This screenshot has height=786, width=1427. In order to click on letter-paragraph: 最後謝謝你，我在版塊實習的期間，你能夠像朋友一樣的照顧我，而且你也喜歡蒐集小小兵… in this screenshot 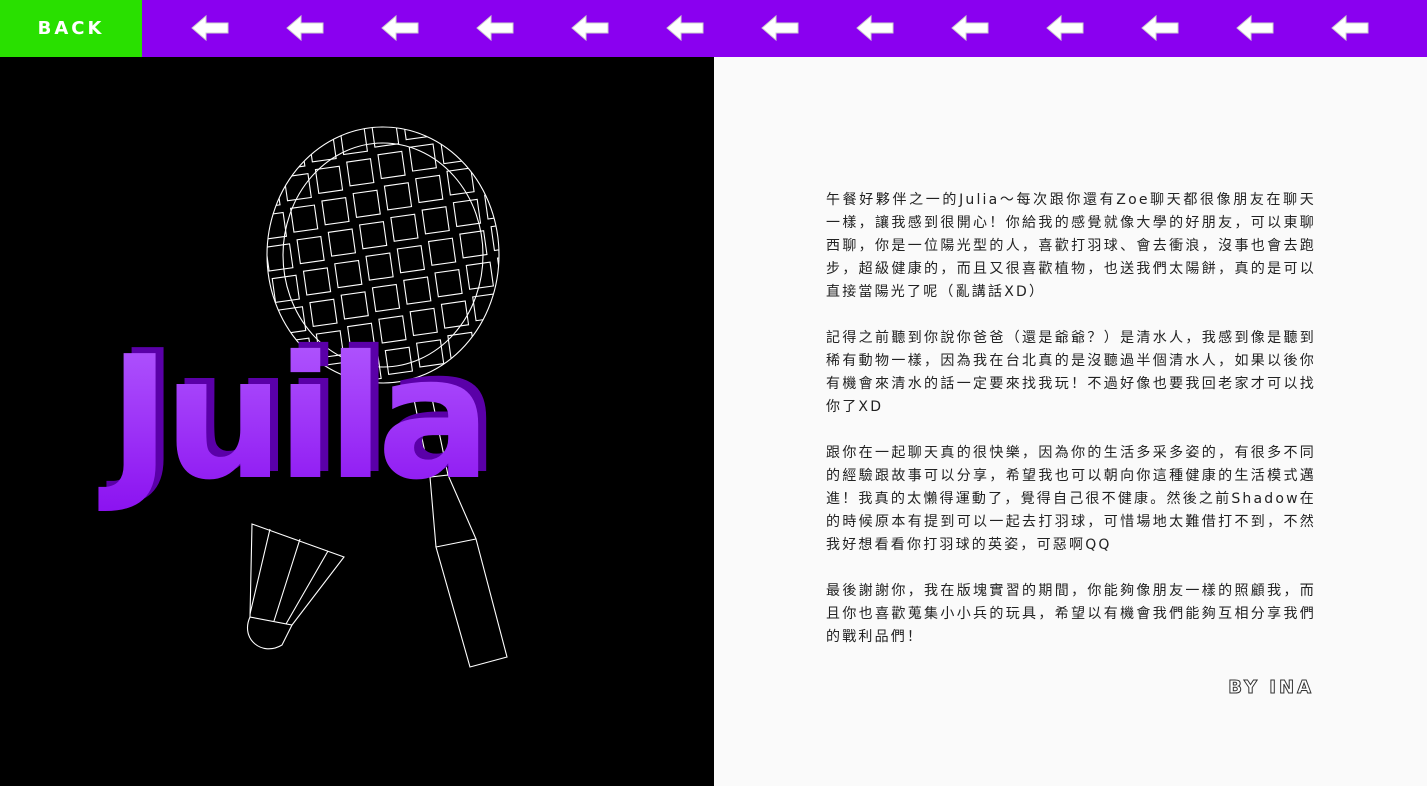, I will do `click(1071, 614)`.